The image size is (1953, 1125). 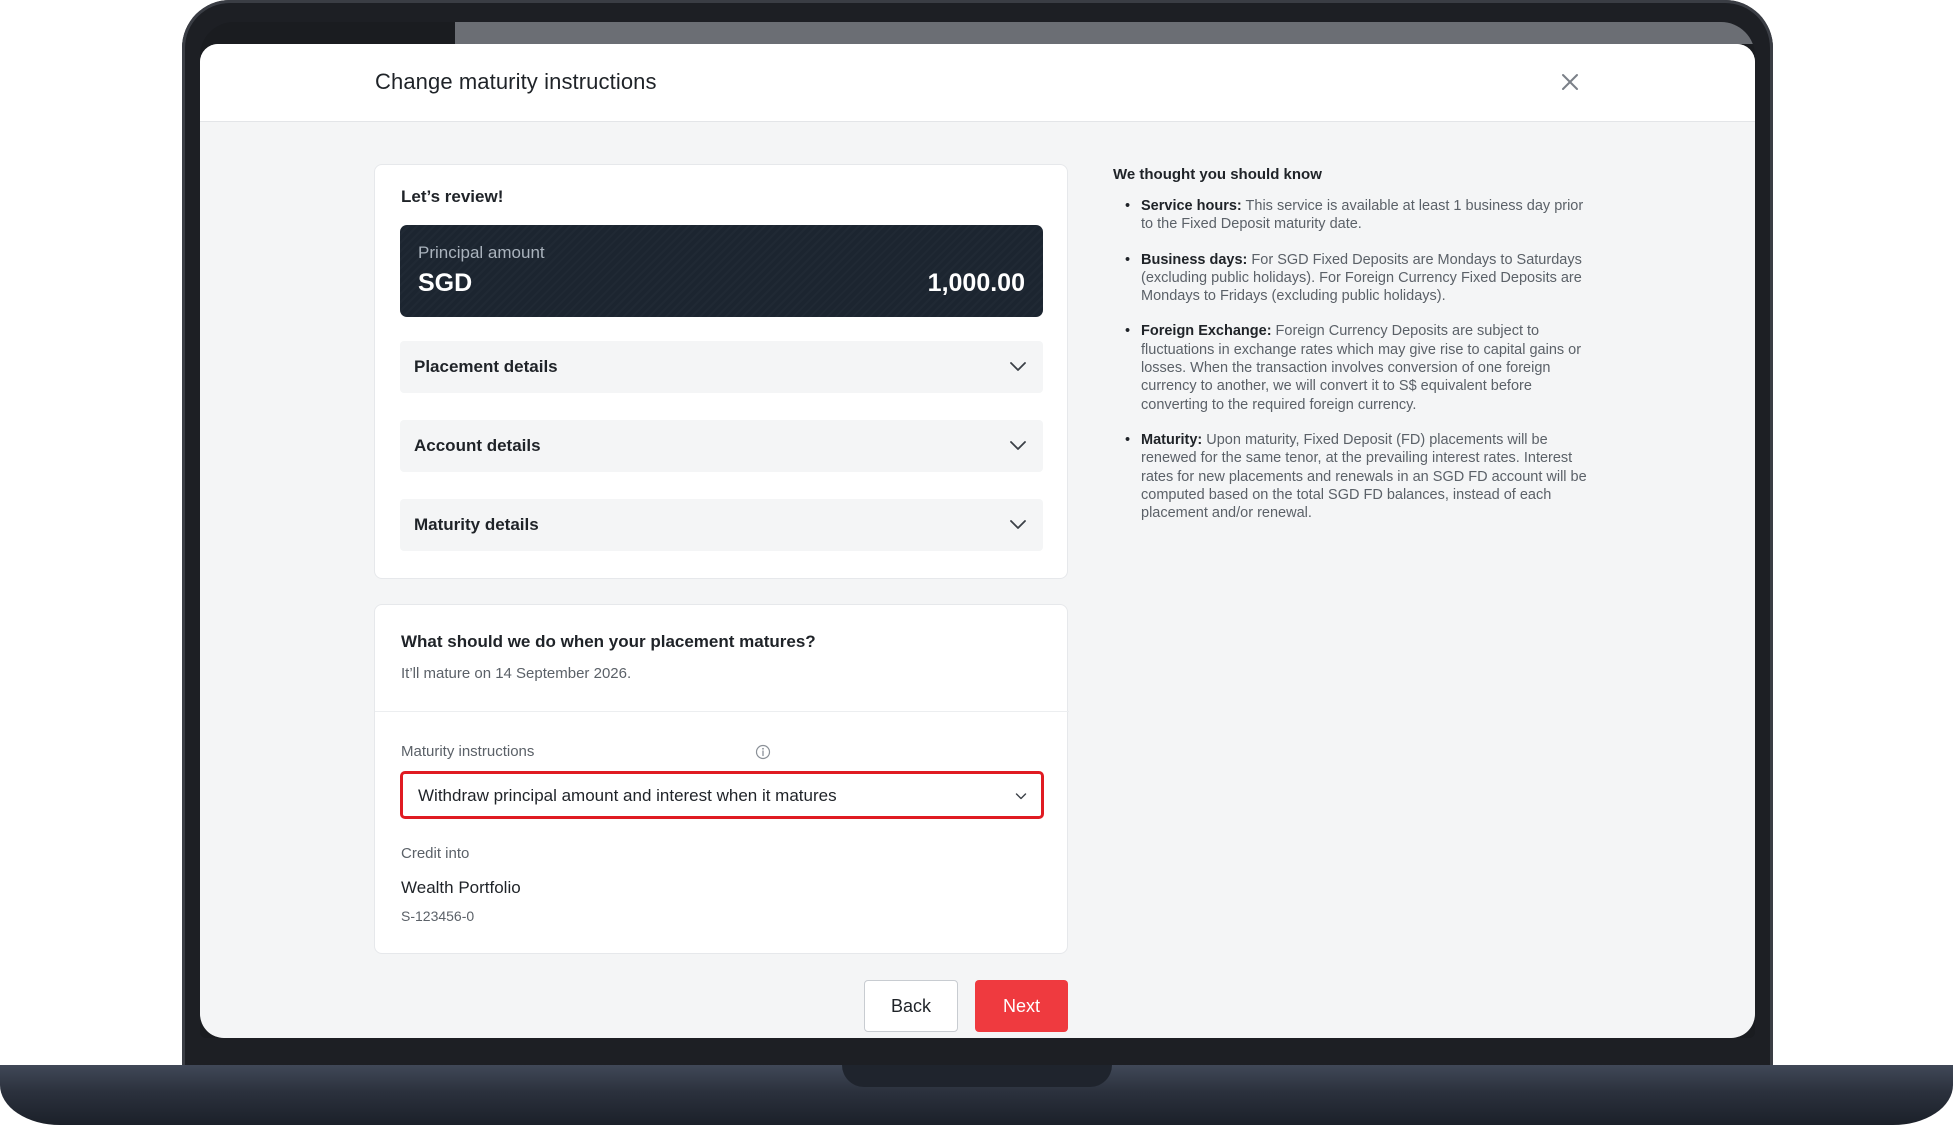 What do you see at coordinates (516, 81) in the screenshot?
I see `modal-title: Change maturity instructions` at bounding box center [516, 81].